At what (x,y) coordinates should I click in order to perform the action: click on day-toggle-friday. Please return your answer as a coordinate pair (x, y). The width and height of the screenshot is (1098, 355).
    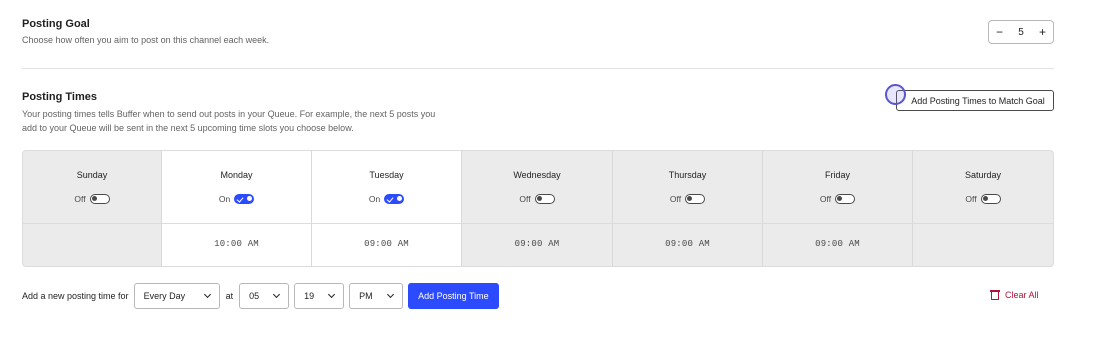
    Looking at the image, I should click on (845, 199).